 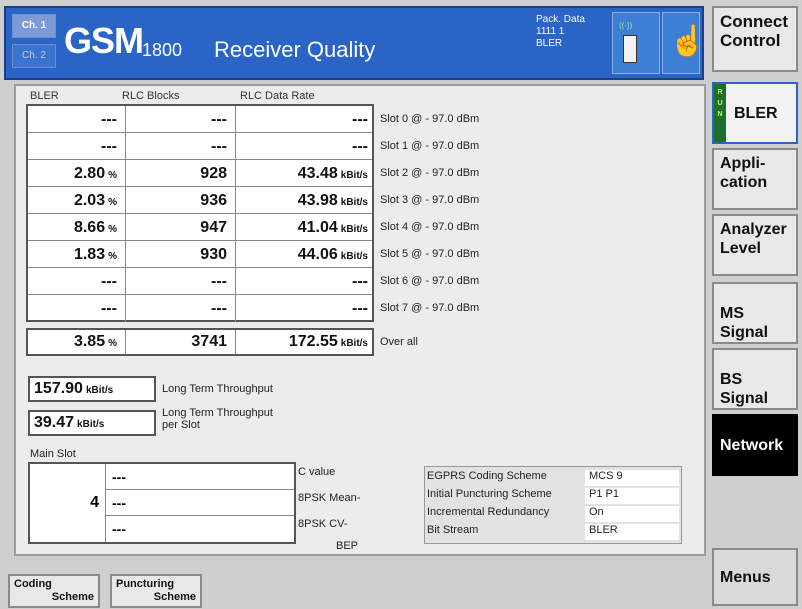 What do you see at coordinates (430, 200) in the screenshot?
I see `slot-level-label: Slot 3 @ - 97.0 dBm` at bounding box center [430, 200].